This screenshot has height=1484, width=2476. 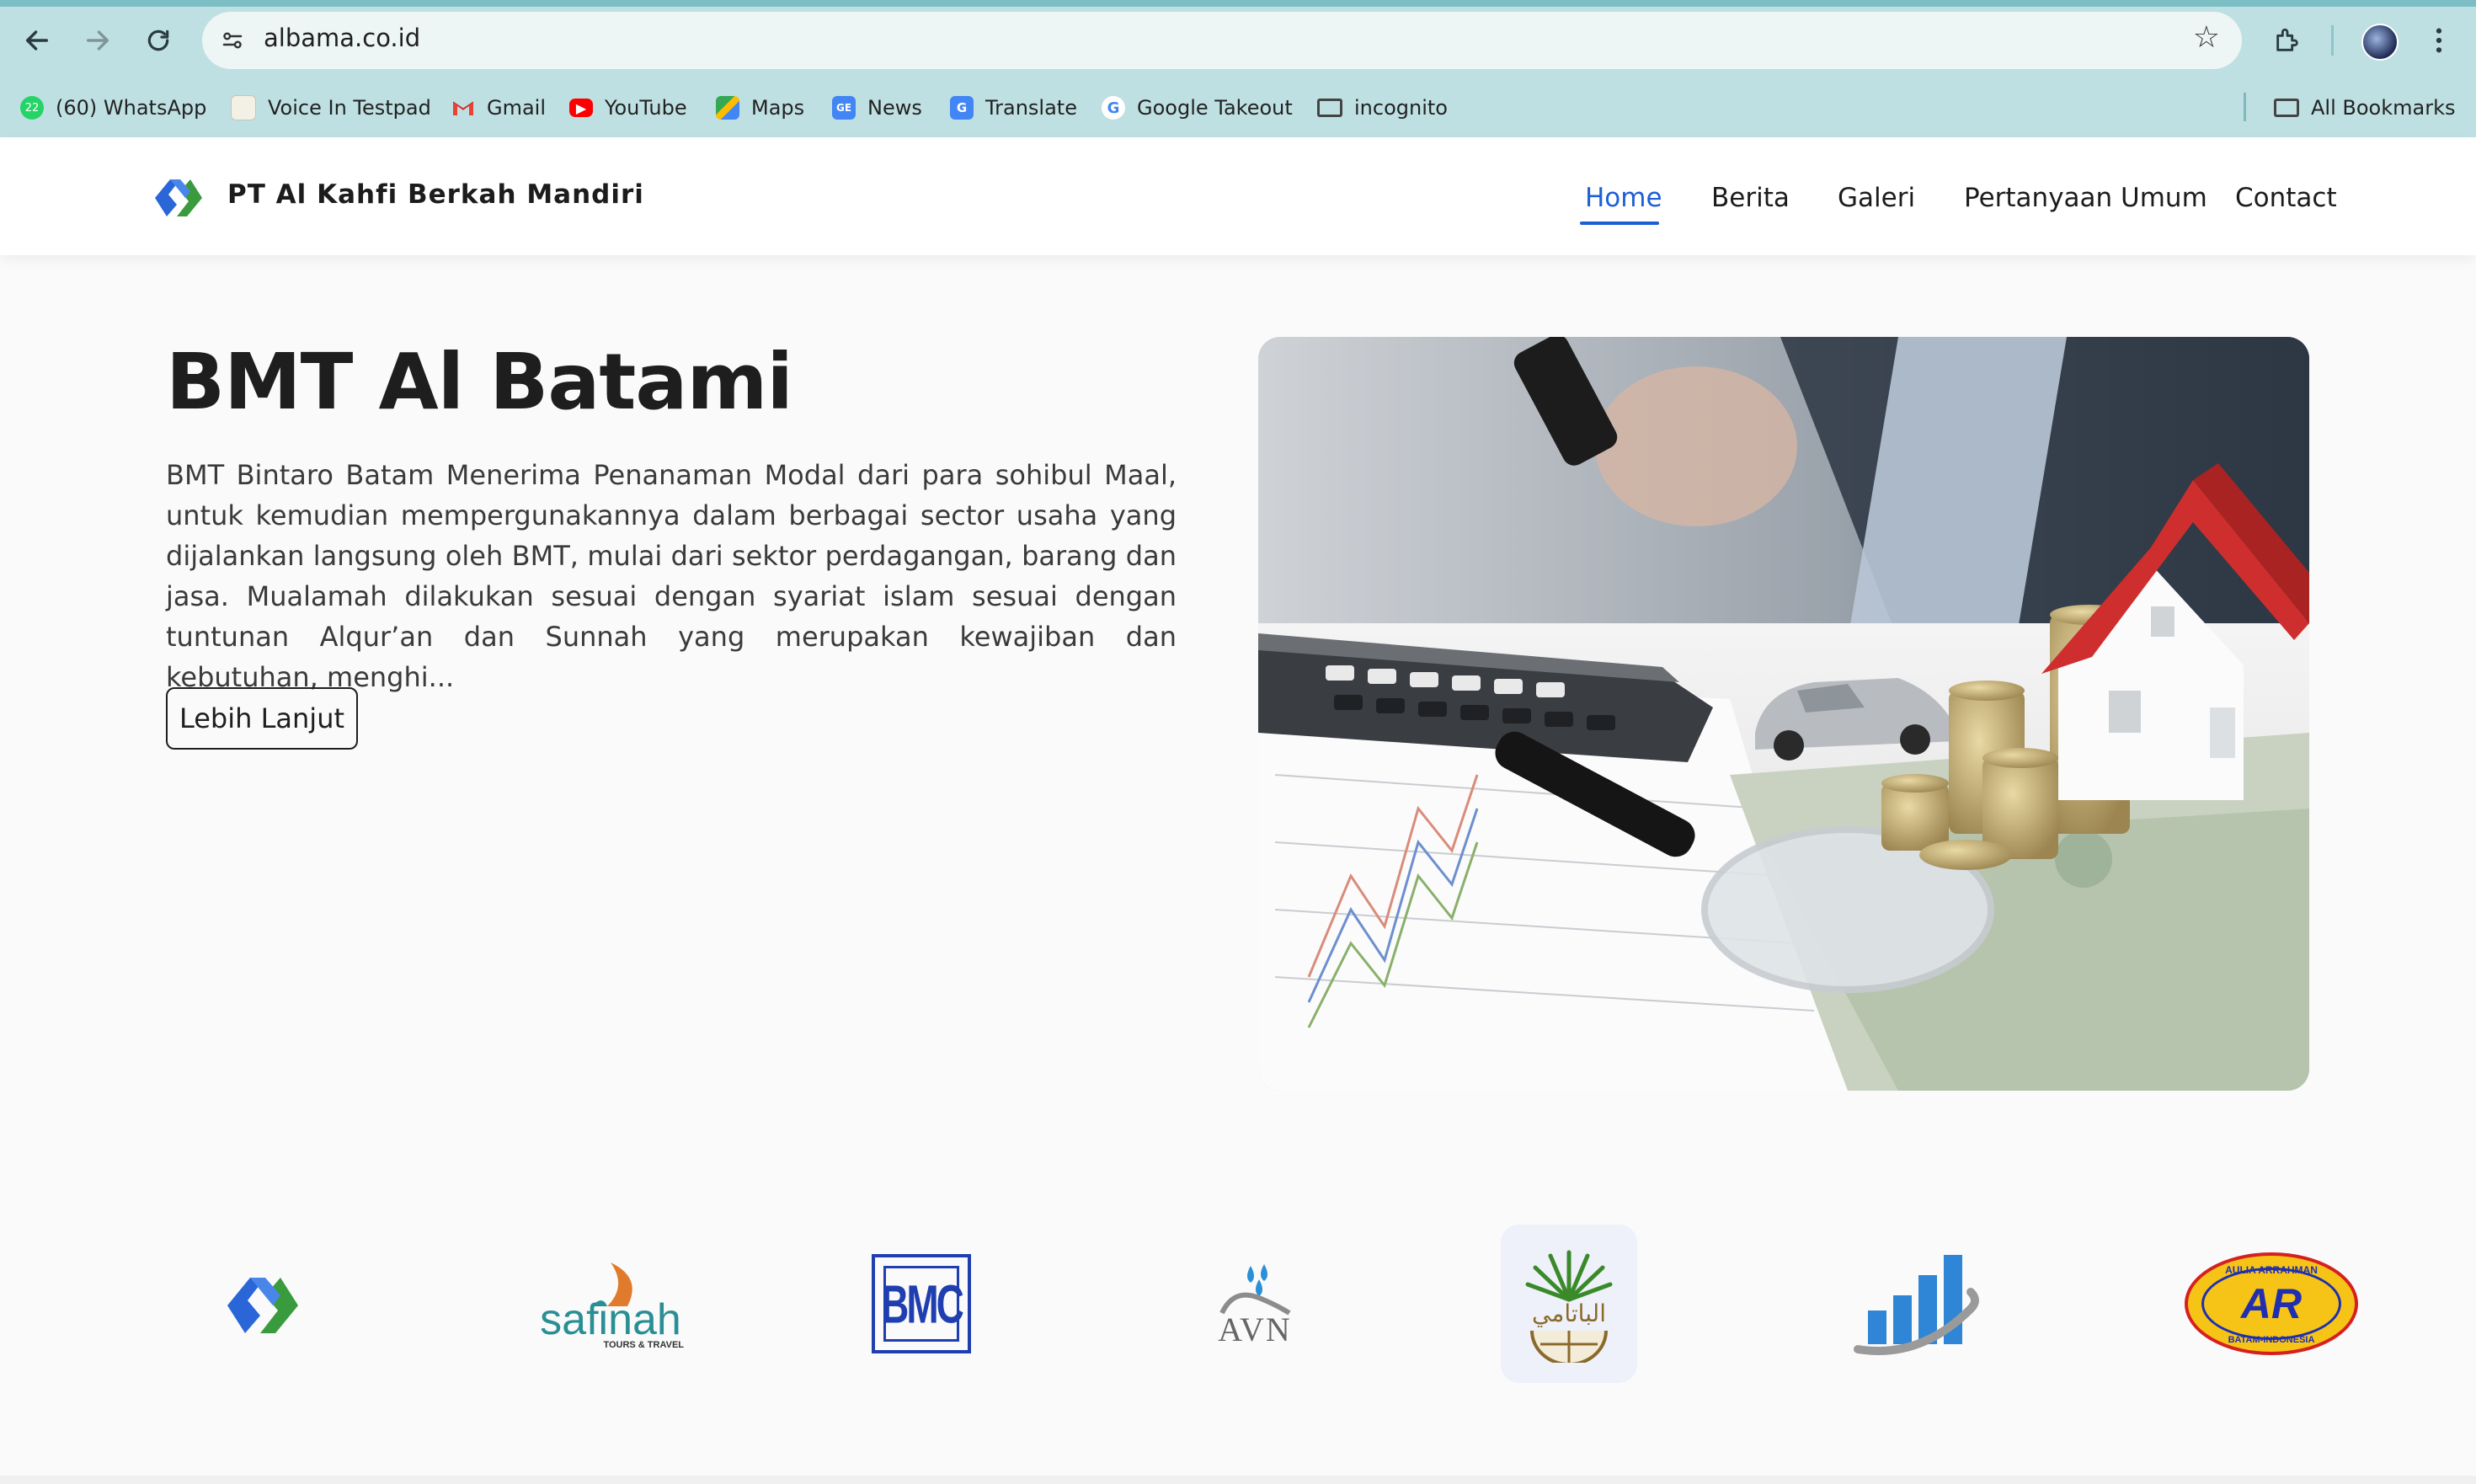 What do you see at coordinates (2271, 1340) in the screenshot?
I see `ar-bottom-text: BATAM-INDONESIA` at bounding box center [2271, 1340].